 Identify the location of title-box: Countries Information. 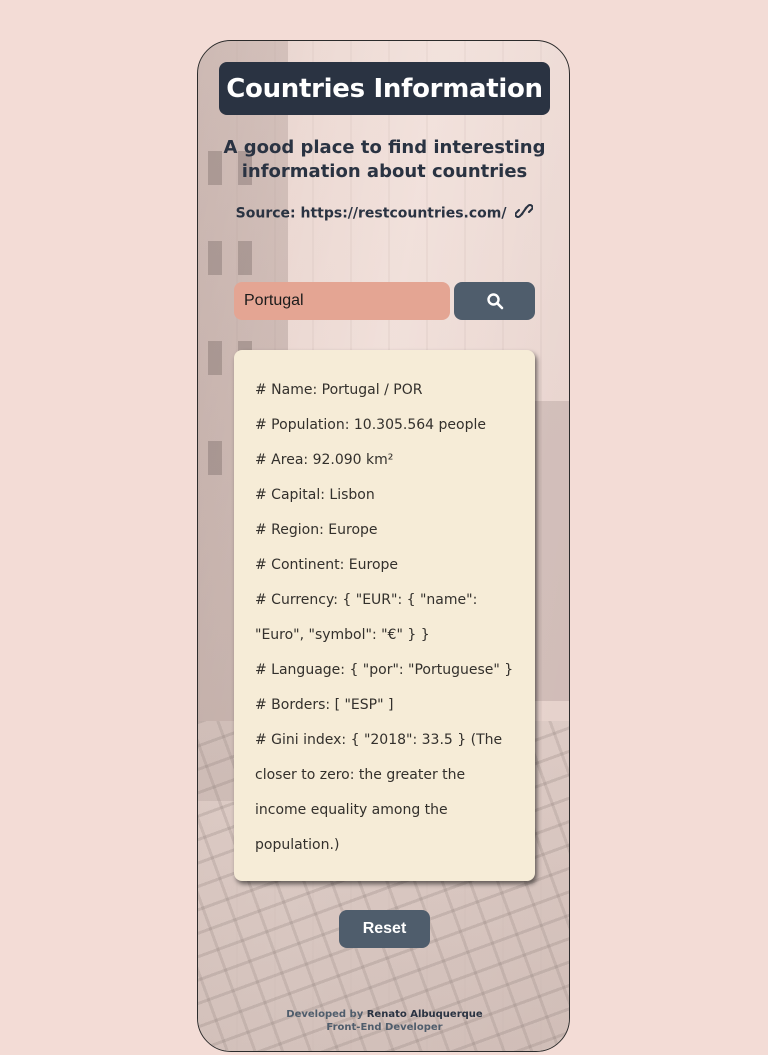
(384, 88).